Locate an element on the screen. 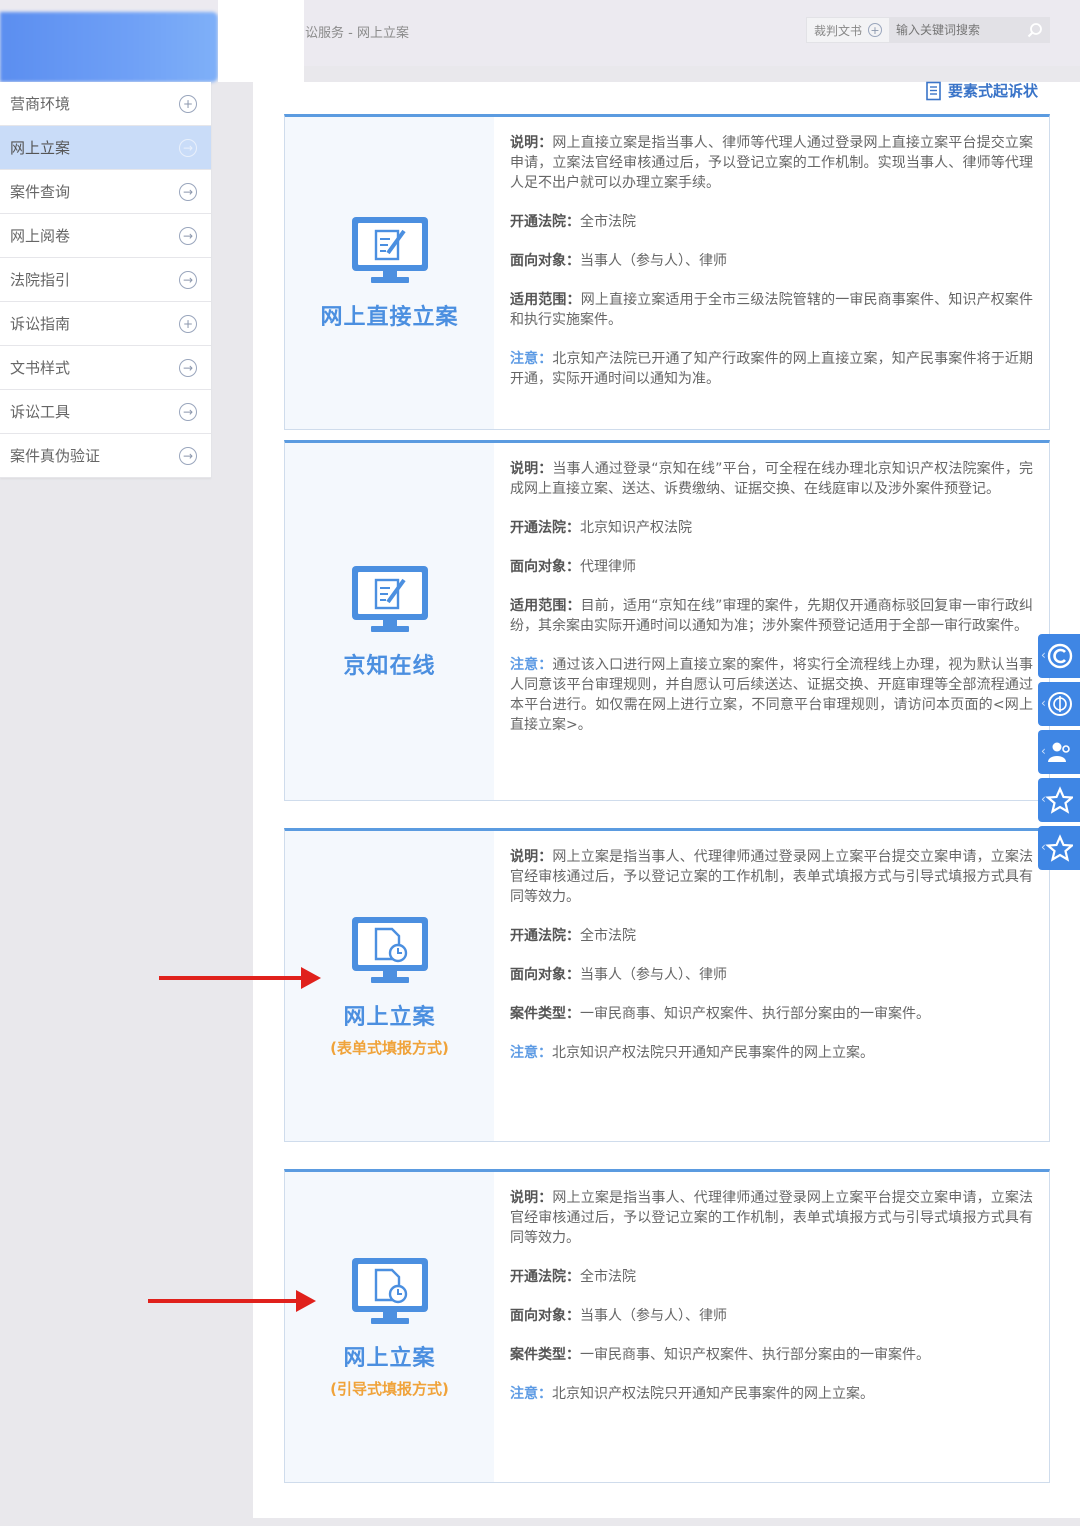  search-bar: 裁判文书 + is located at coordinates (928, 30).